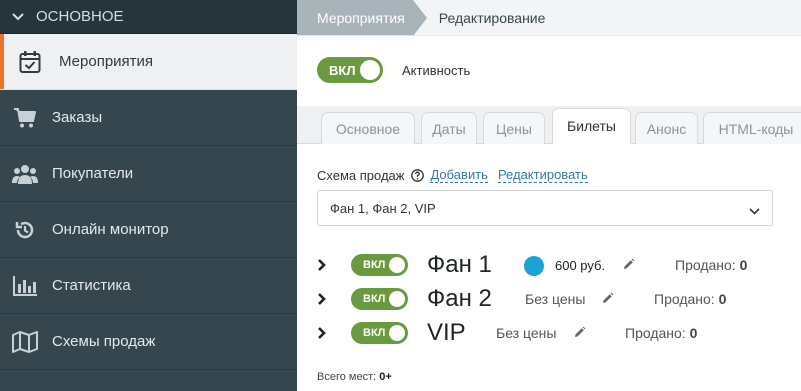 The width and height of the screenshot is (801, 391). Describe the element at coordinates (80, 16) in the screenshot. I see `sidebar-section-title: ОСНОВНОЕ` at that location.